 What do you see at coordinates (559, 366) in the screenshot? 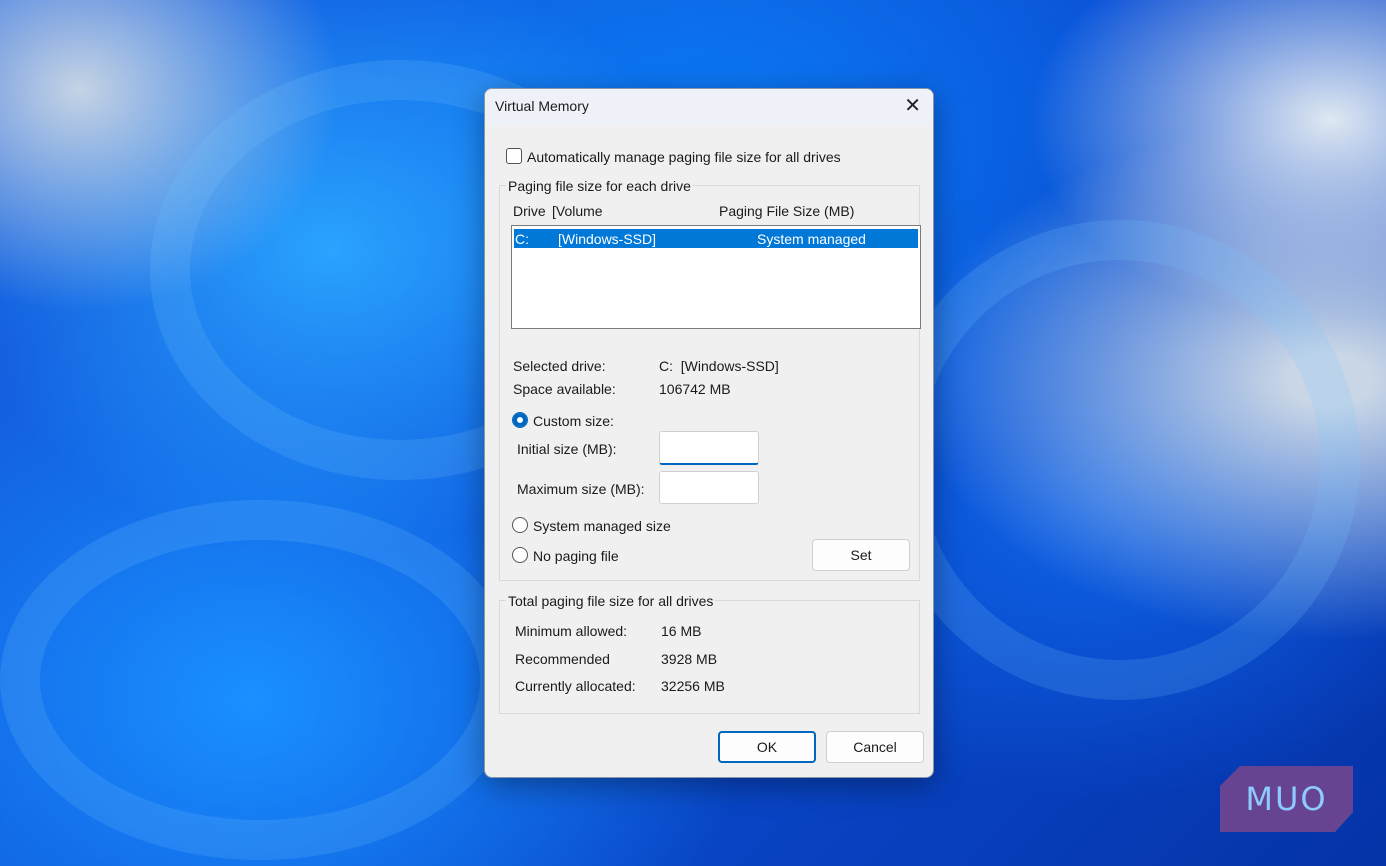
I see `selected-drive-label: Selected drive:` at bounding box center [559, 366].